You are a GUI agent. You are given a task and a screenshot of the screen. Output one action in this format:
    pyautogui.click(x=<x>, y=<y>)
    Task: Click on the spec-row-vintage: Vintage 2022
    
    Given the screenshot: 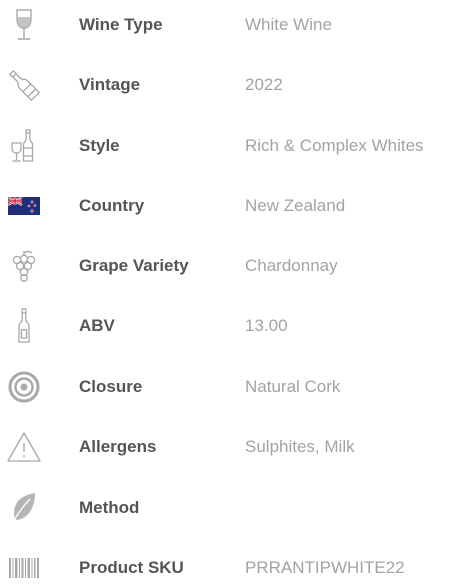 What is the action you would take?
    pyautogui.click(x=225, y=85)
    